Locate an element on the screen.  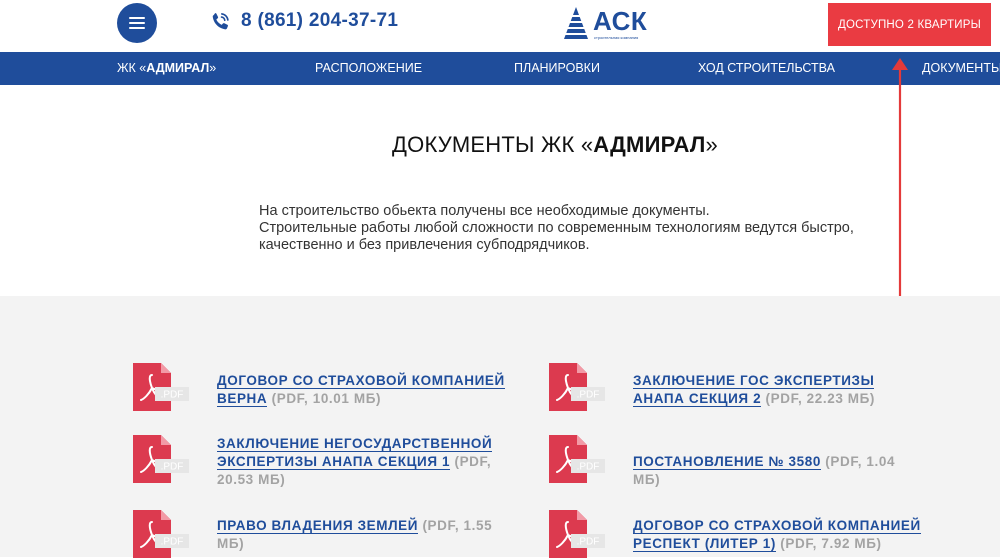
nav-item-admiral: ЖК «АДМИРАЛ» is located at coordinates (166, 68).